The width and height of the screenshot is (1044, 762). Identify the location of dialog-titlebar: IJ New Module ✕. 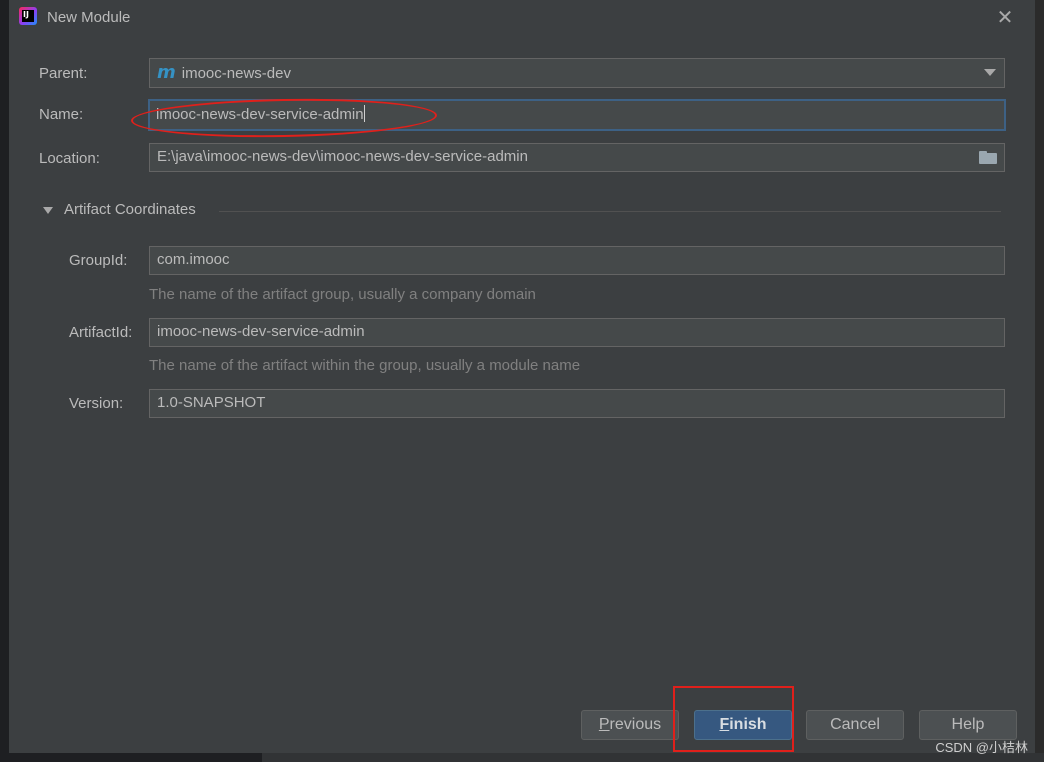
(522, 18).